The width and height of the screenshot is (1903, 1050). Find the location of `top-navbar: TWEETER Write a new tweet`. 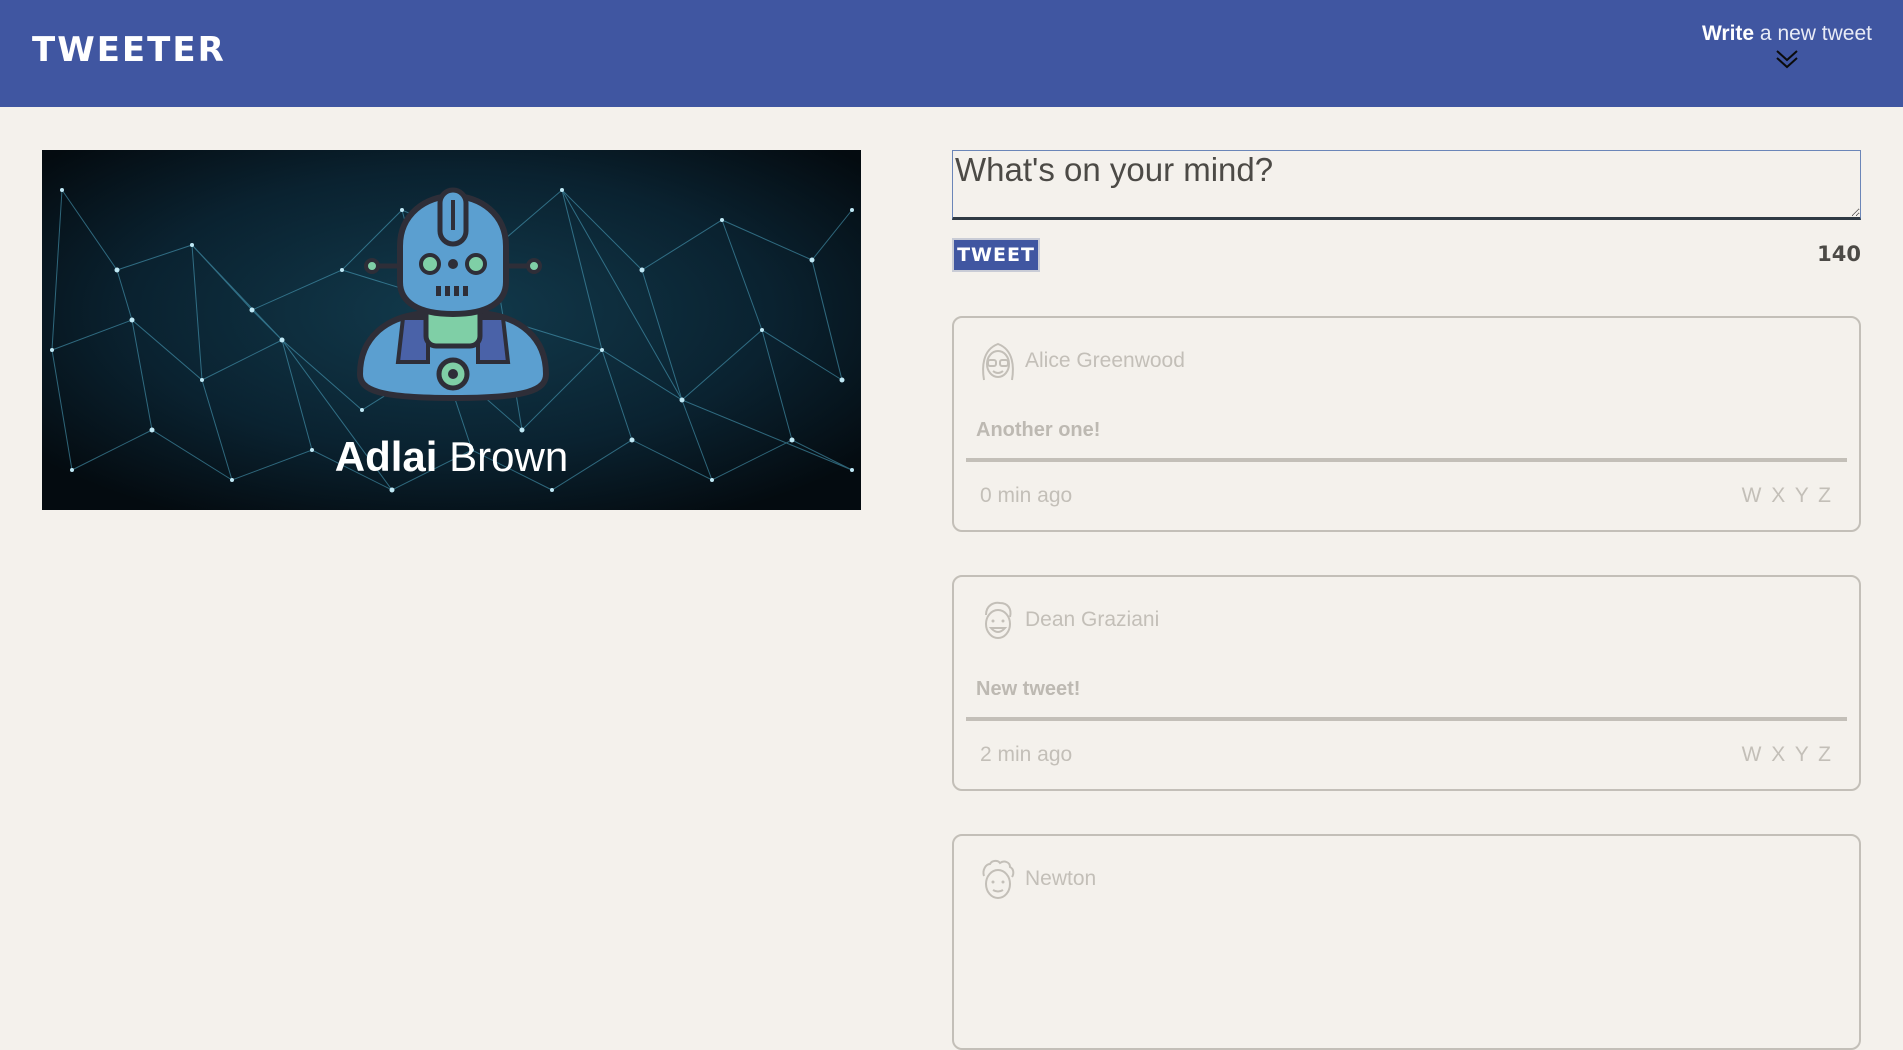

top-navbar: TWEETER Write a new tweet is located at coordinates (951, 53).